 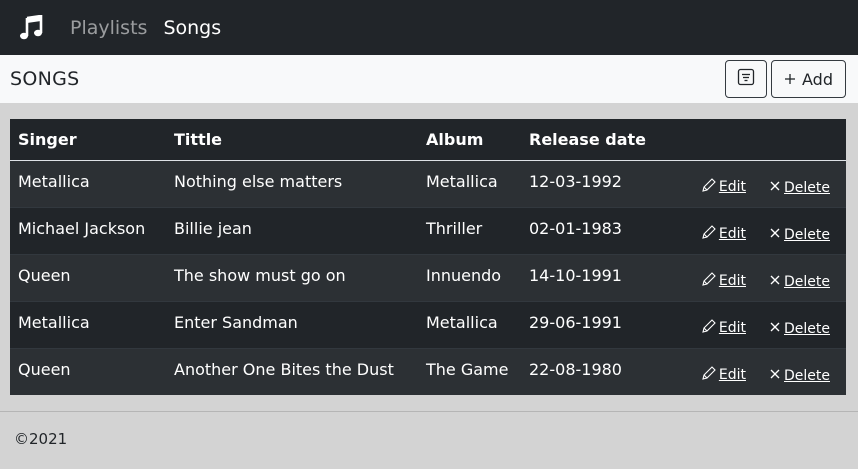 What do you see at coordinates (601, 183) in the screenshot?
I see `cell-release-date: 12-03-1992` at bounding box center [601, 183].